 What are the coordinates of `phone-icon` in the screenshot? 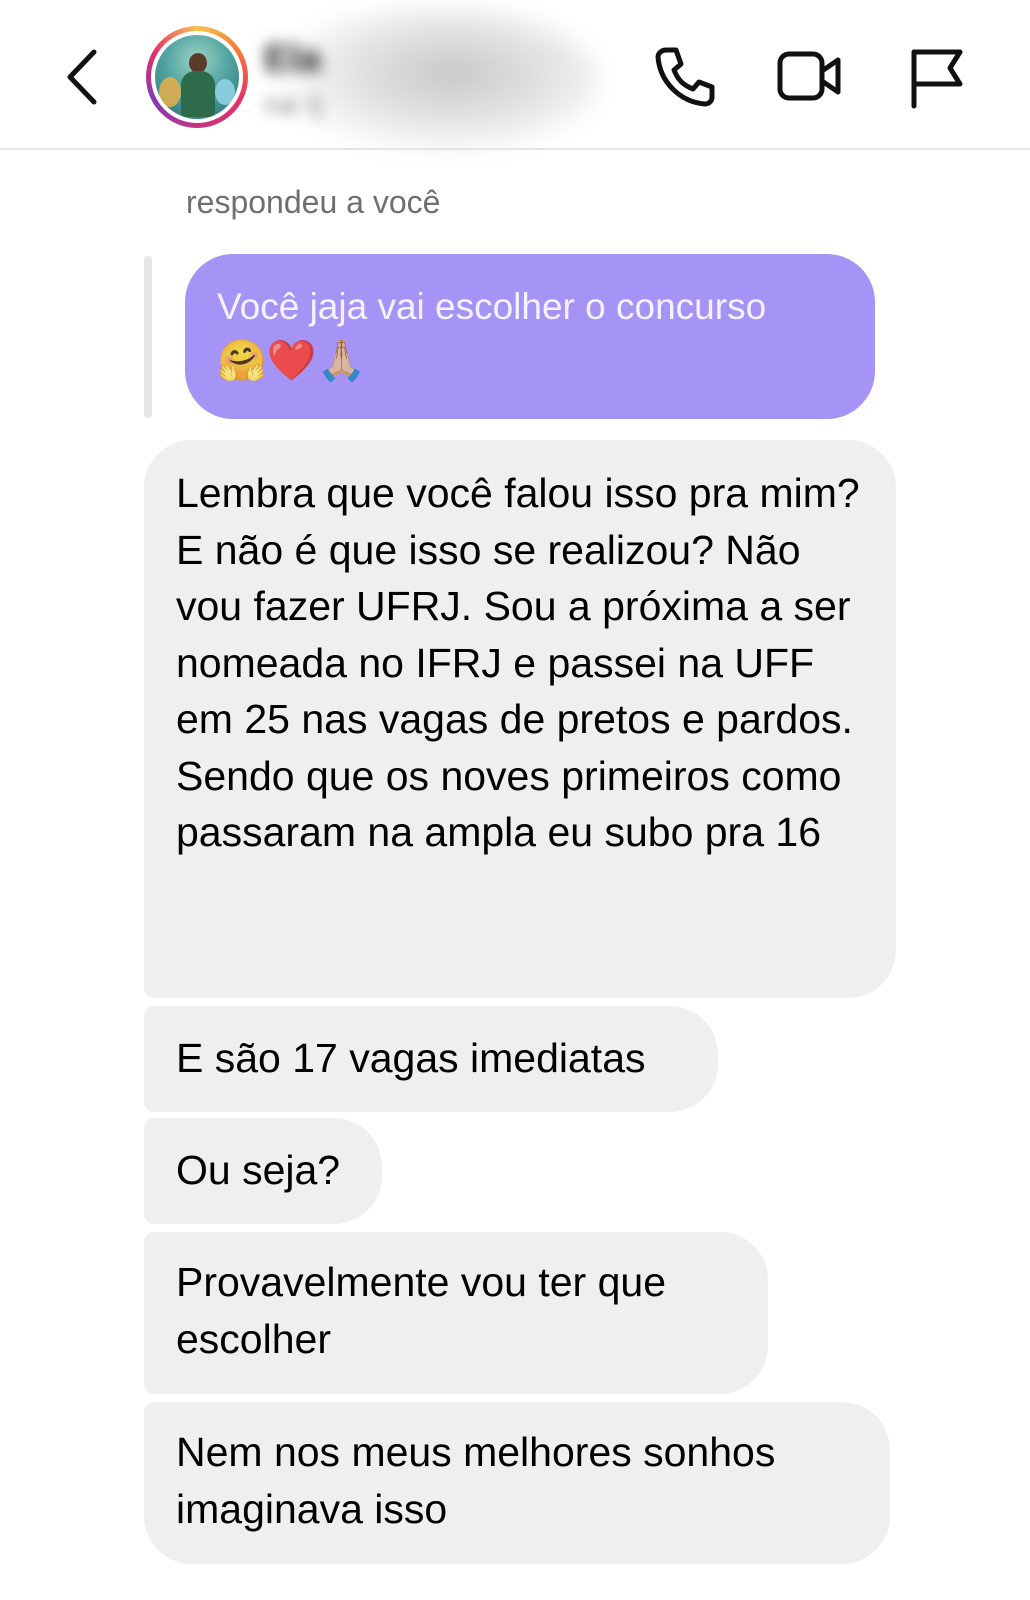 It's located at (685, 77).